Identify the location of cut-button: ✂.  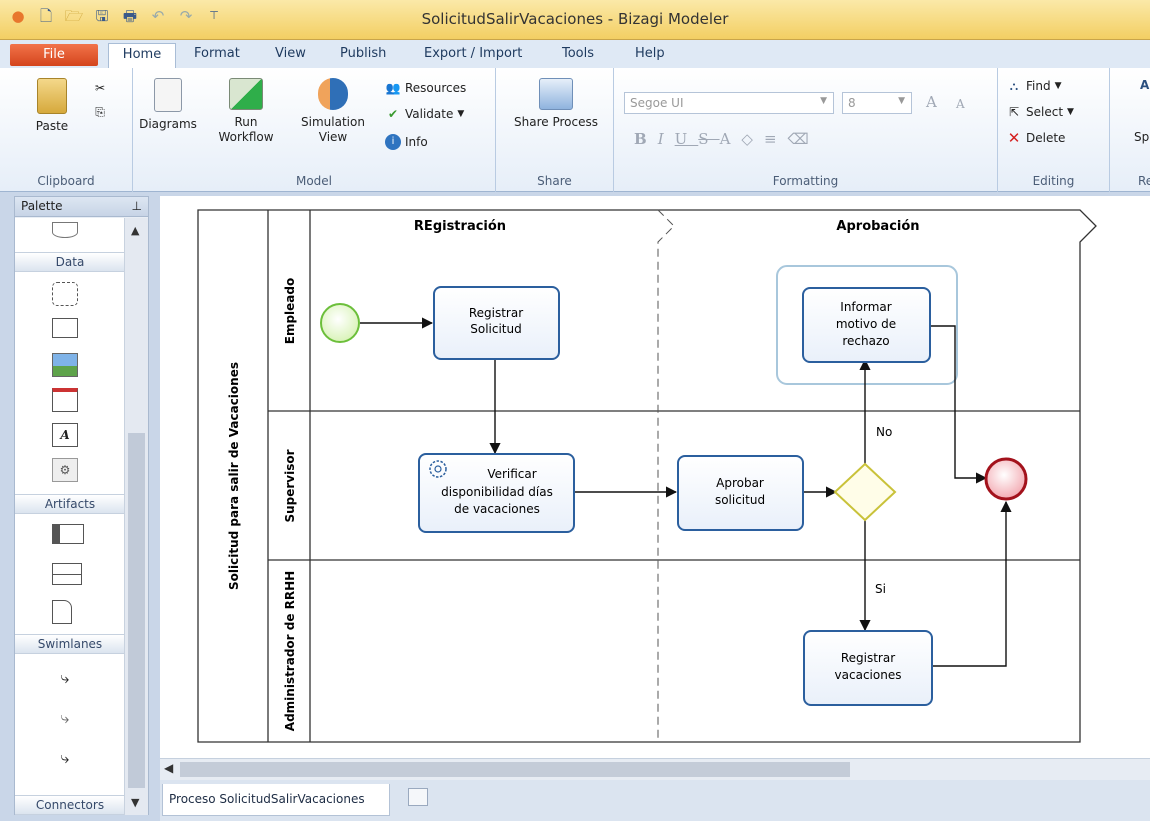
(100, 88).